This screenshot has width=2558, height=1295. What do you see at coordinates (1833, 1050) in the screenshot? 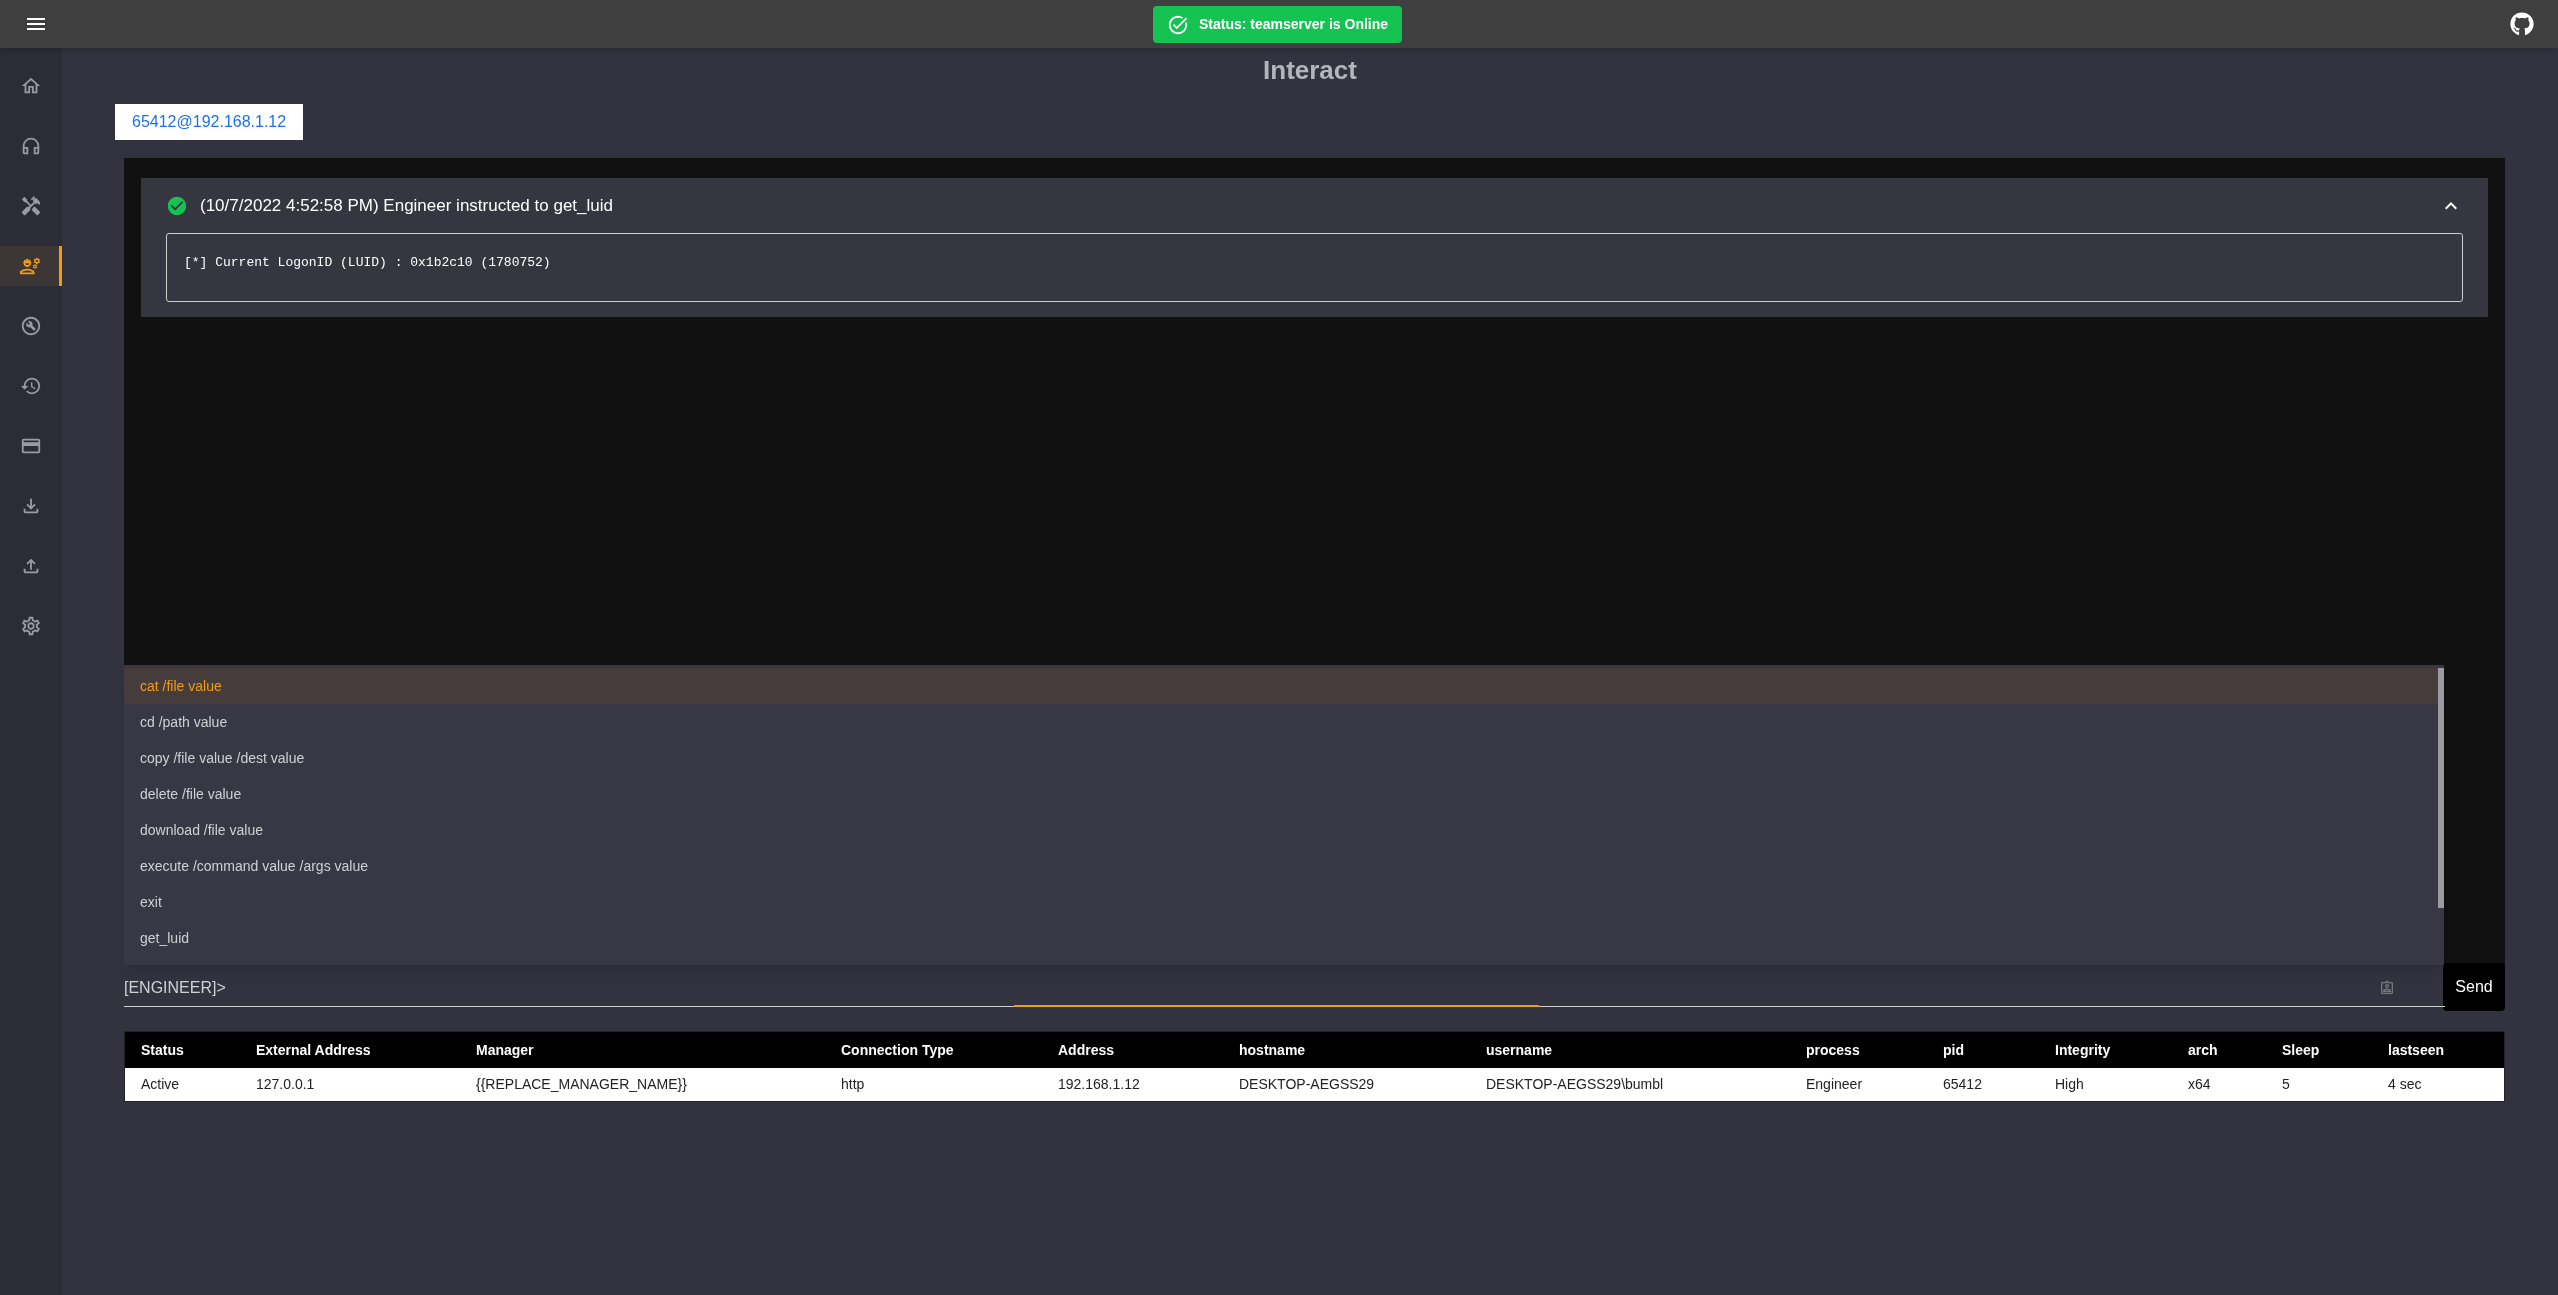
I see `column-header: process` at bounding box center [1833, 1050].